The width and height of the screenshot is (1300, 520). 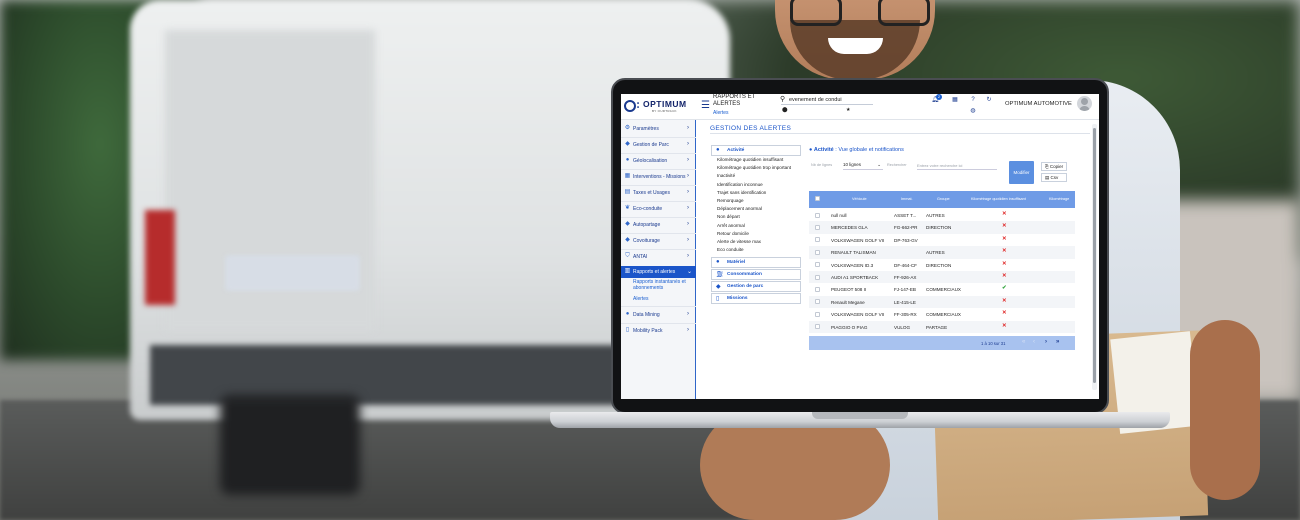 What do you see at coordinates (658, 225) in the screenshot?
I see `sidebar-item-autopartage: ◆ Autopartage ›` at bounding box center [658, 225].